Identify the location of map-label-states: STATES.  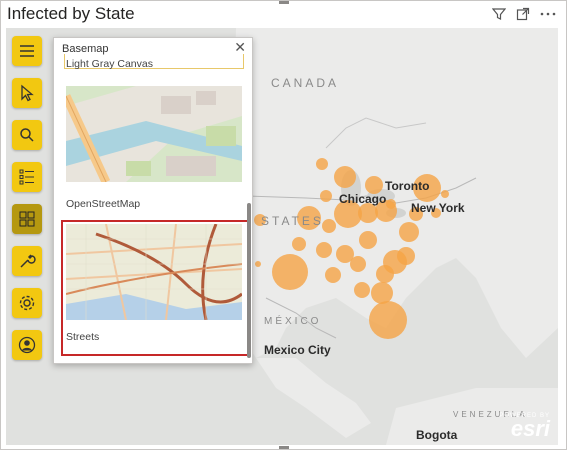
(292, 221).